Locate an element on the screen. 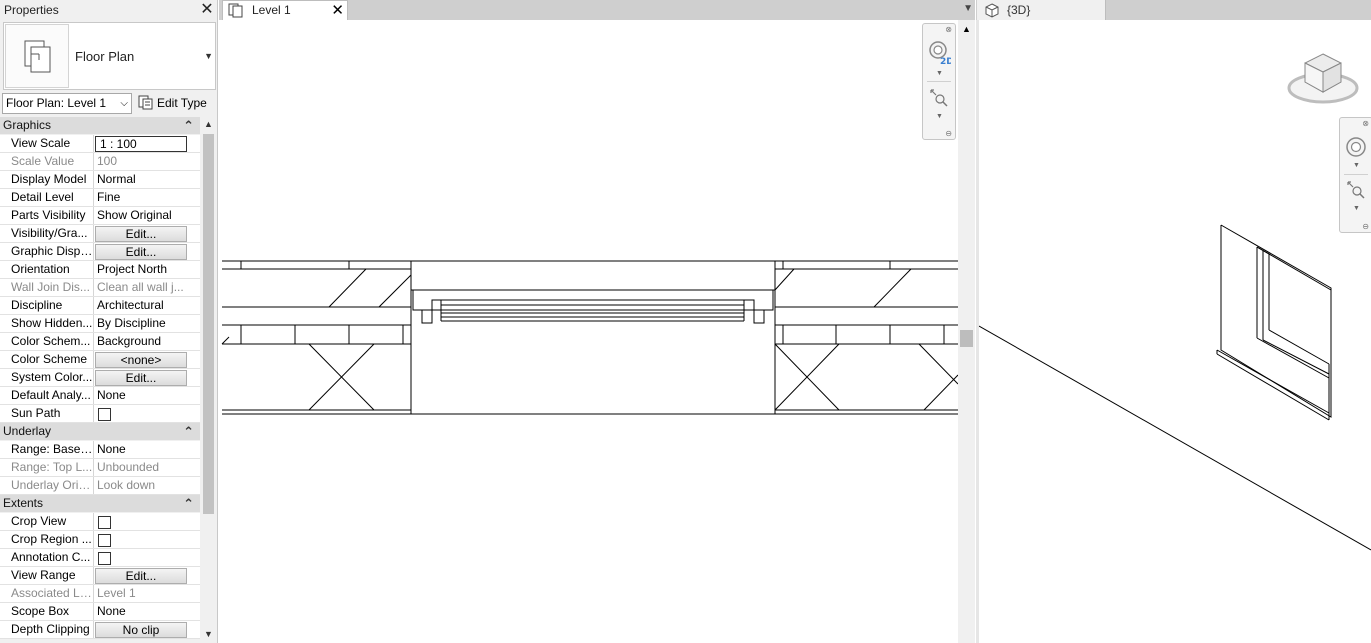  properties-title-bar: Properties ✕ is located at coordinates (108, 10).